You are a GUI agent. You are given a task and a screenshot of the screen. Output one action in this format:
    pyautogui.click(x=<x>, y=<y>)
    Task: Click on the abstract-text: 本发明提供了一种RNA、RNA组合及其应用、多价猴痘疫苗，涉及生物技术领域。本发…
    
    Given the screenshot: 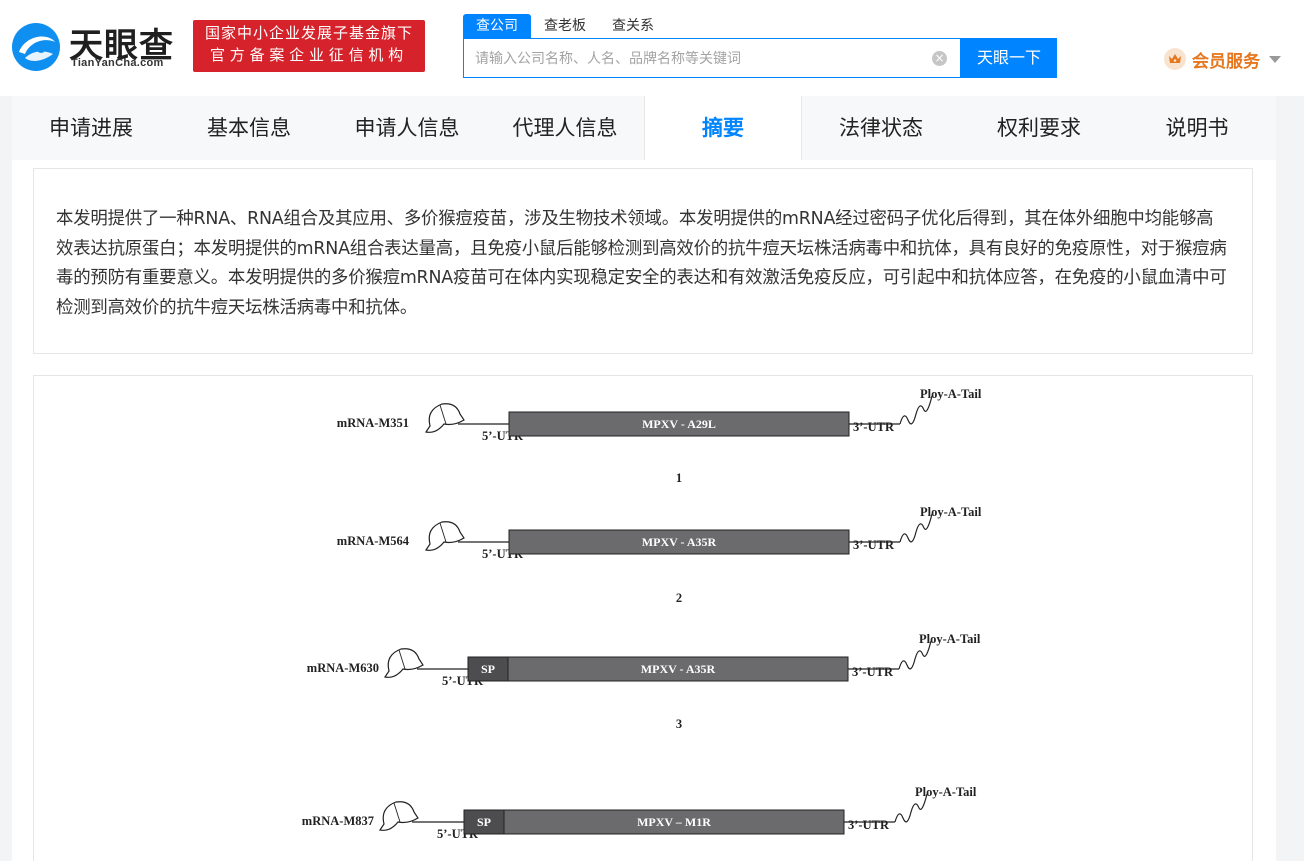 What is the action you would take?
    pyautogui.click(x=641, y=263)
    